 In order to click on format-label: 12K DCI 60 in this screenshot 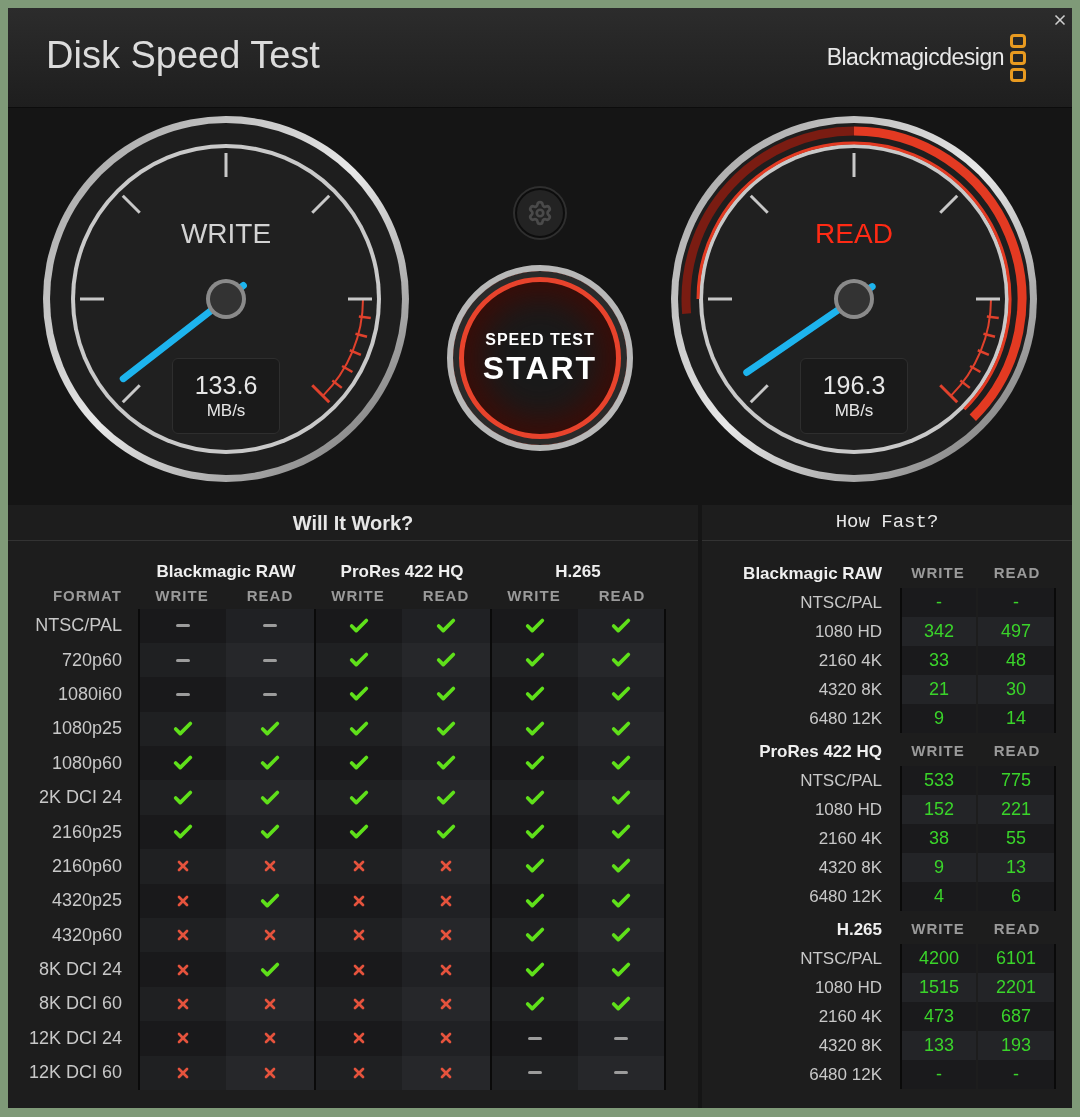, I will do `click(75, 1073)`.